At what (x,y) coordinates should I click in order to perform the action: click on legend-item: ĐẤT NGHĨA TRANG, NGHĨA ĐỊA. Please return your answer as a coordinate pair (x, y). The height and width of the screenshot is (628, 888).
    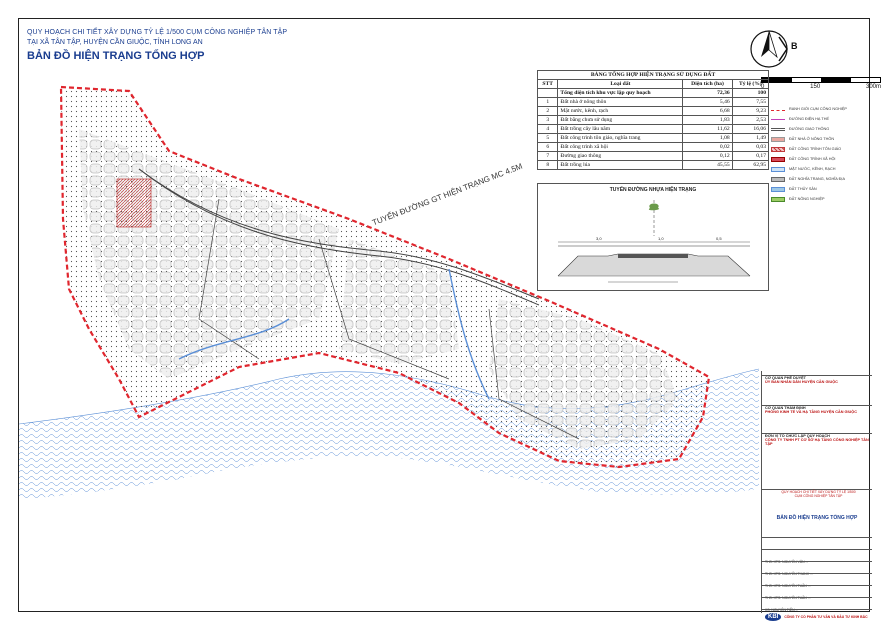
    Looking at the image, I should click on (819, 179).